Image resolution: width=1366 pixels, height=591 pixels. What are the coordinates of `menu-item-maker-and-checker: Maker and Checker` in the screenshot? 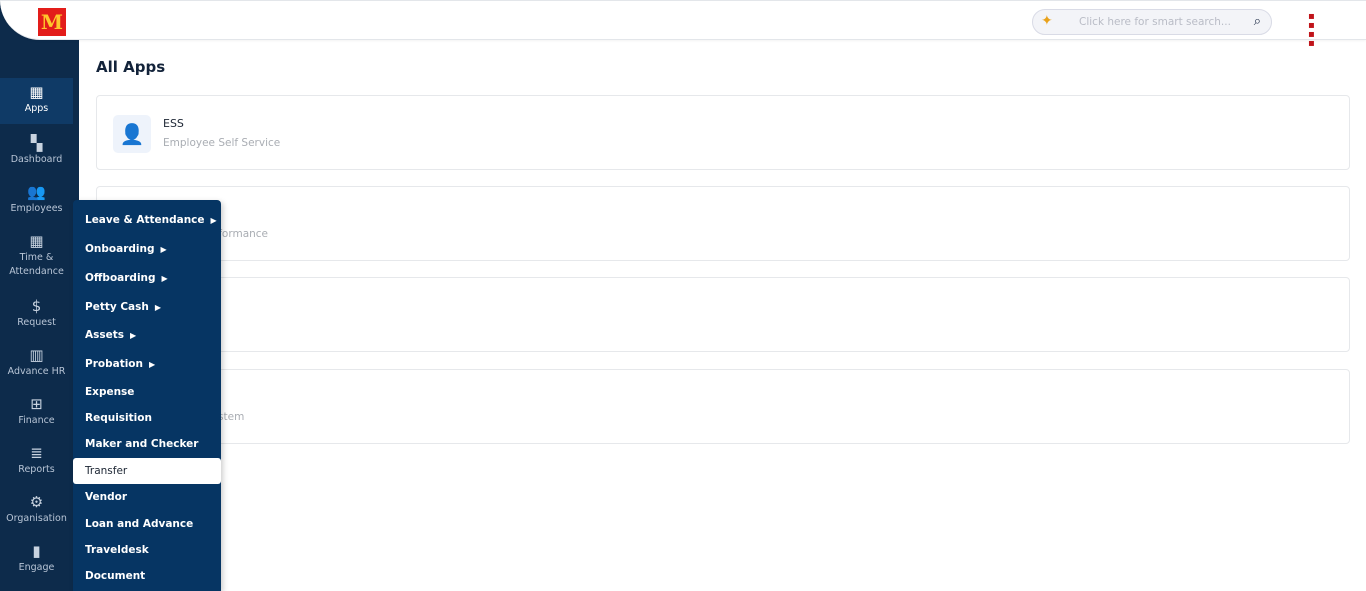 It's located at (147, 444).